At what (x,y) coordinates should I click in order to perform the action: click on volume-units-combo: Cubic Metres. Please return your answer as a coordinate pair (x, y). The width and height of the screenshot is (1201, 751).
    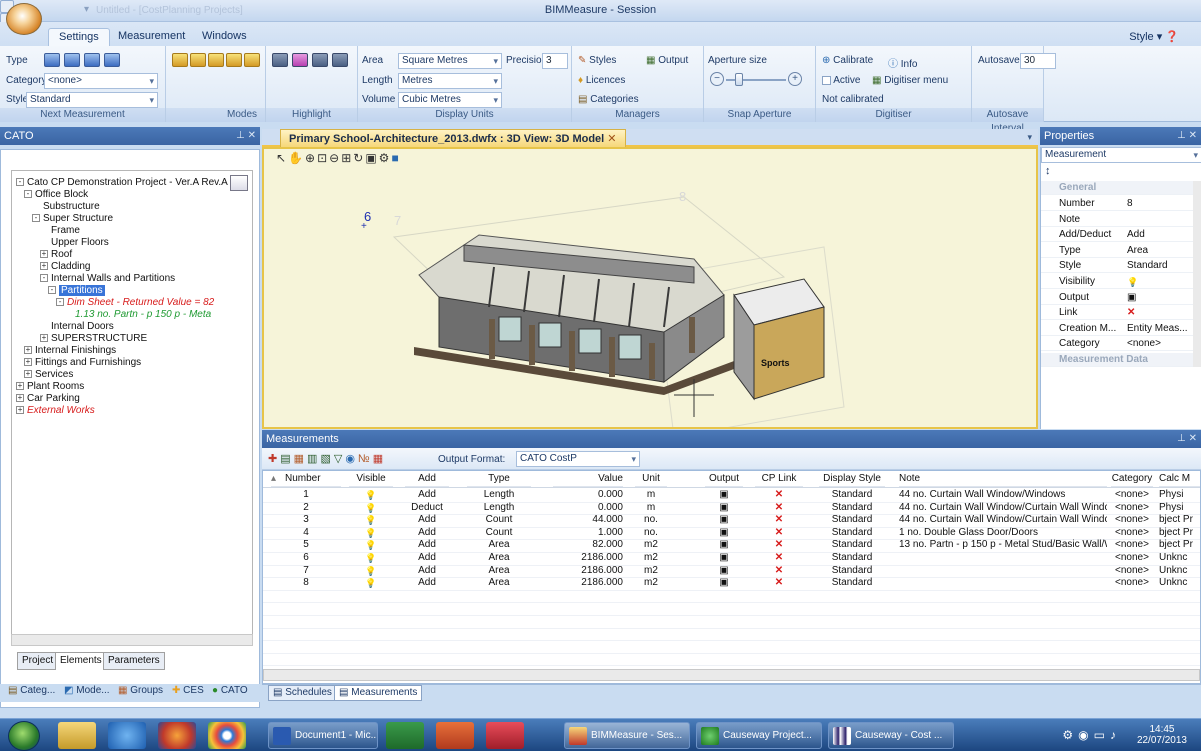
    Looking at the image, I should click on (450, 100).